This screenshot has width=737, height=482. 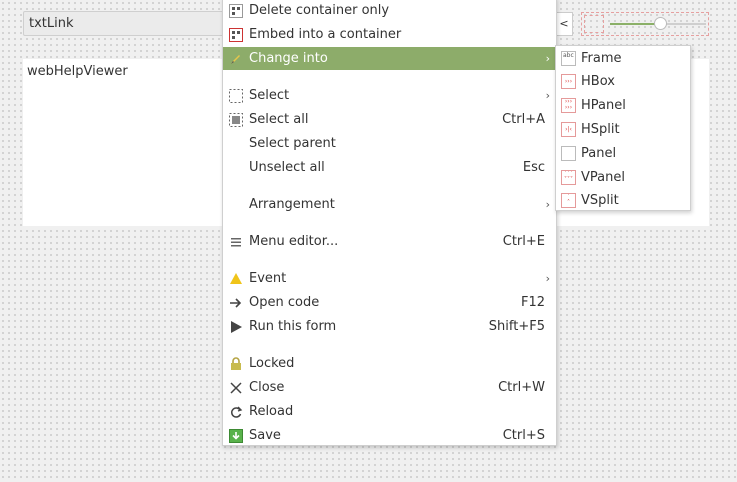 I want to click on select-all-icon, so click(x=236, y=120).